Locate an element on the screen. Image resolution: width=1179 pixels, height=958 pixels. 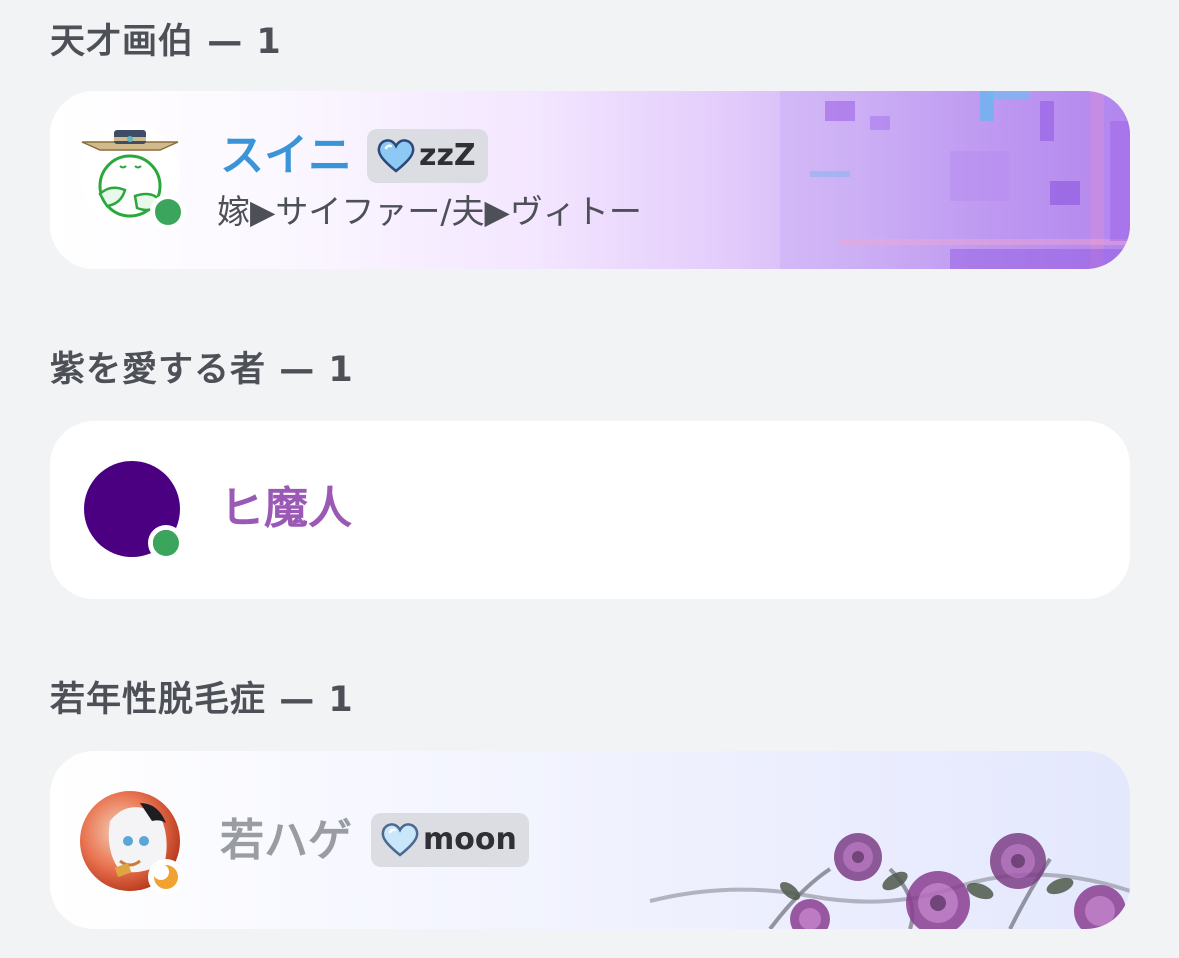
idle-status-indicator is located at coordinates (166, 877).